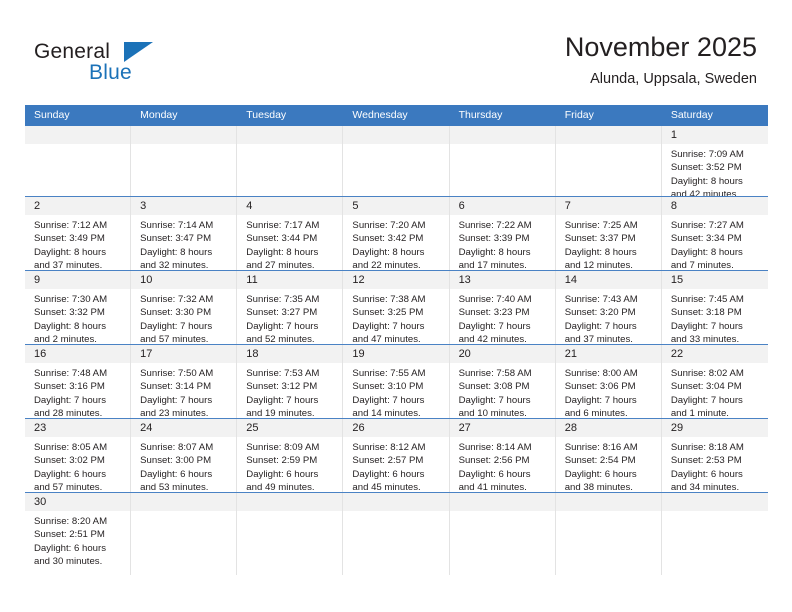  Describe the element at coordinates (702, 264) in the screenshot. I see `daylight-text-line2: and 7 minutes.` at that location.